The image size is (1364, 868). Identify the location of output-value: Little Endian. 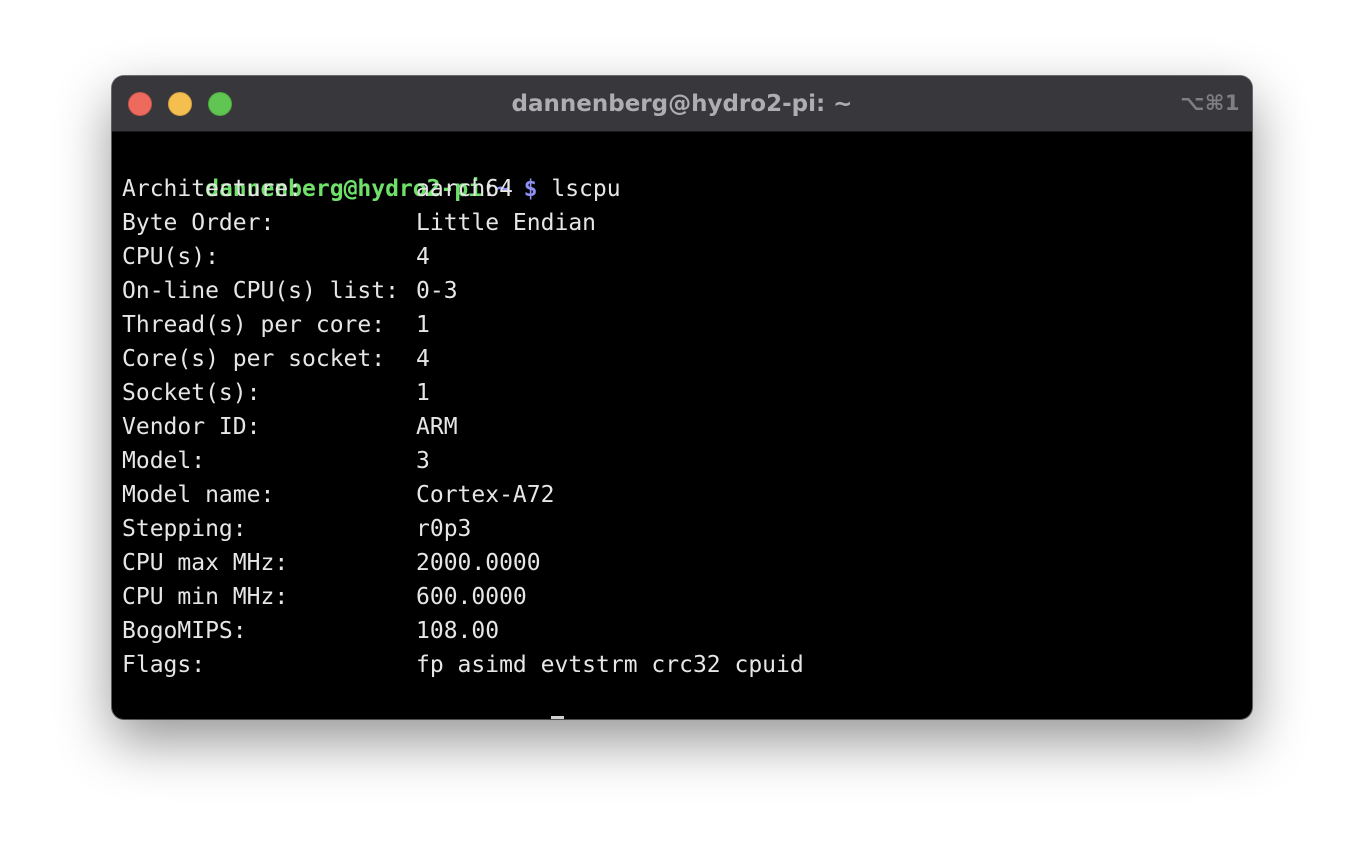
(506, 223).